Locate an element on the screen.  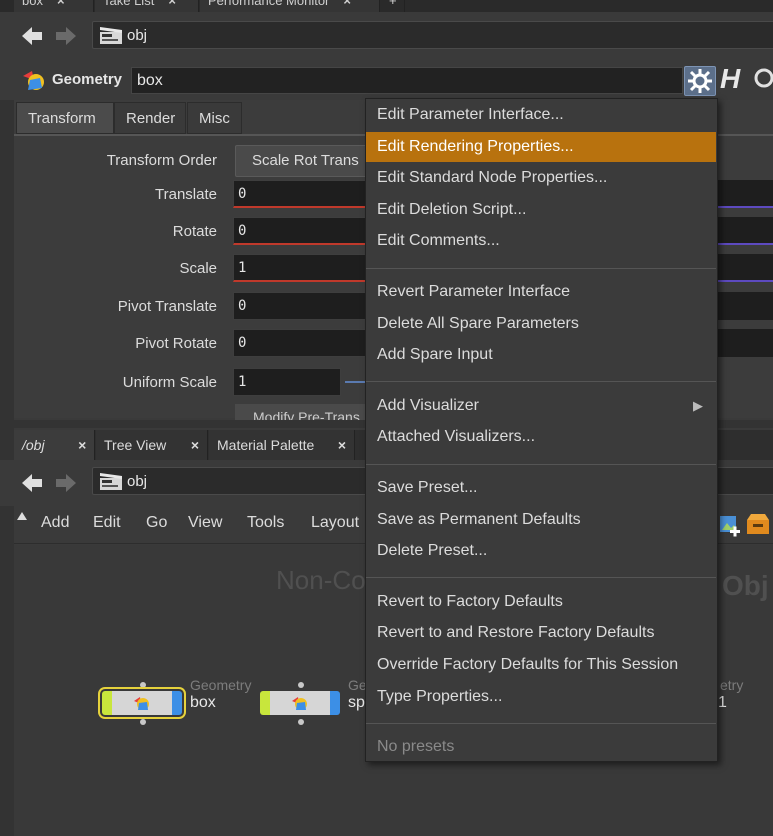
collapse-up-icon is located at coordinates (22, 516).